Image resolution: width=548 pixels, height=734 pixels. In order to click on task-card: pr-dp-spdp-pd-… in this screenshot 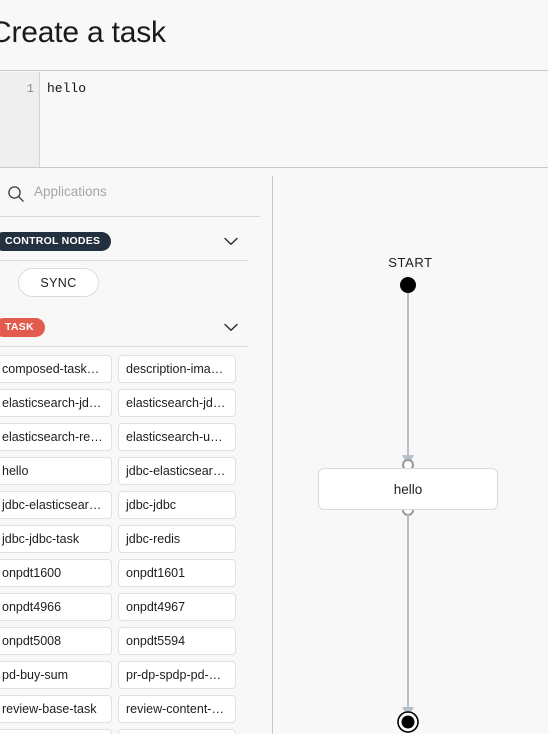, I will do `click(177, 675)`.